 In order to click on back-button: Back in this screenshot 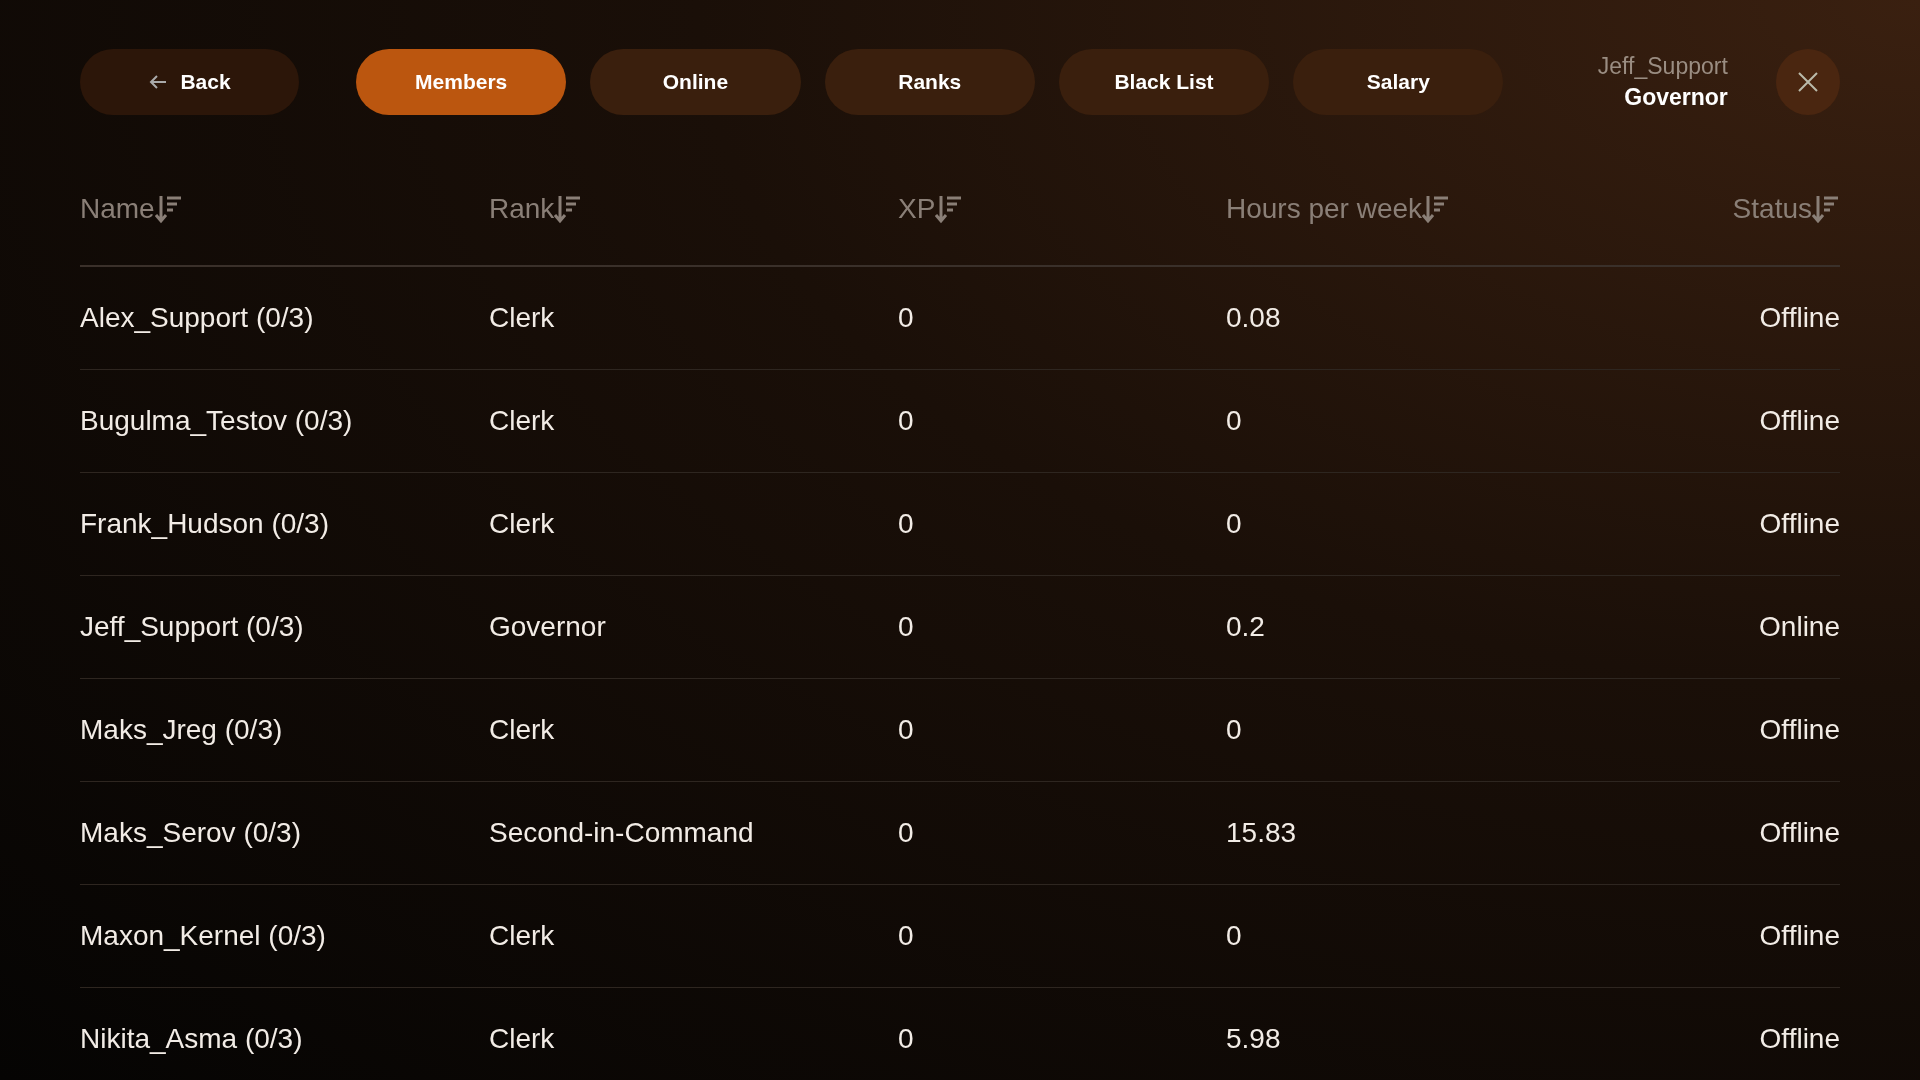, I will do `click(190, 82)`.